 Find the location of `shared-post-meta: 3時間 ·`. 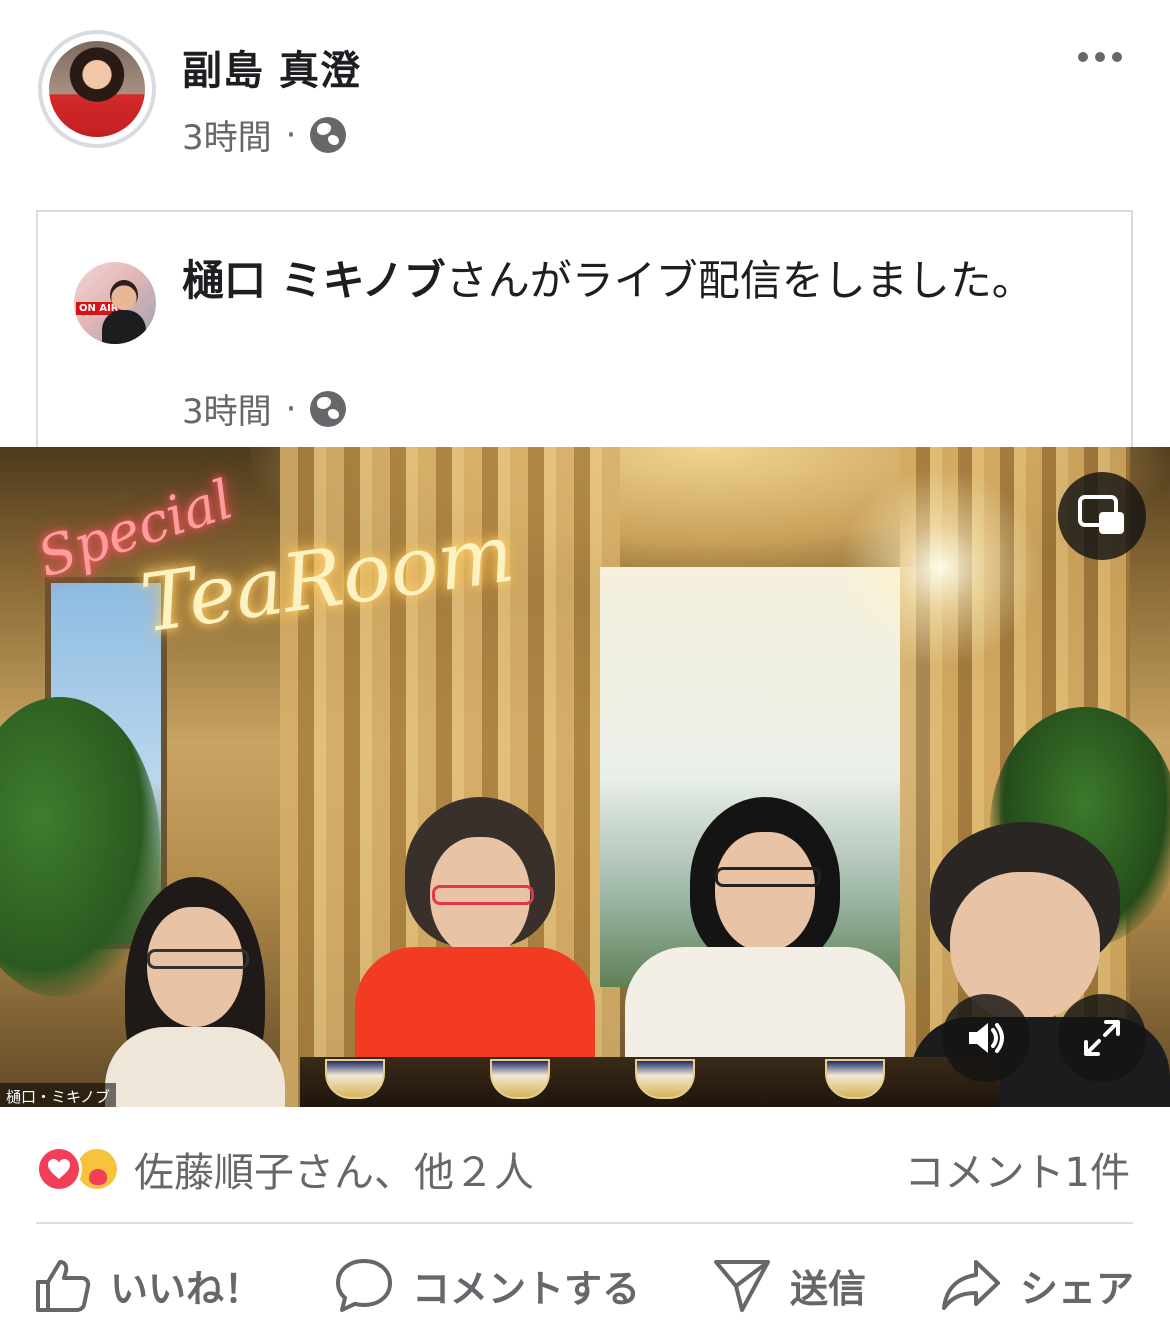

shared-post-meta: 3時間 · is located at coordinates (264, 408).